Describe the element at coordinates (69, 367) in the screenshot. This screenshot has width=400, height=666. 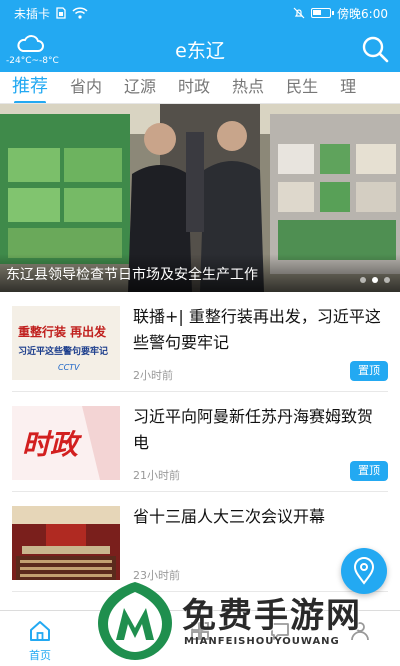
I see `thumb-logo: CCTV` at that location.